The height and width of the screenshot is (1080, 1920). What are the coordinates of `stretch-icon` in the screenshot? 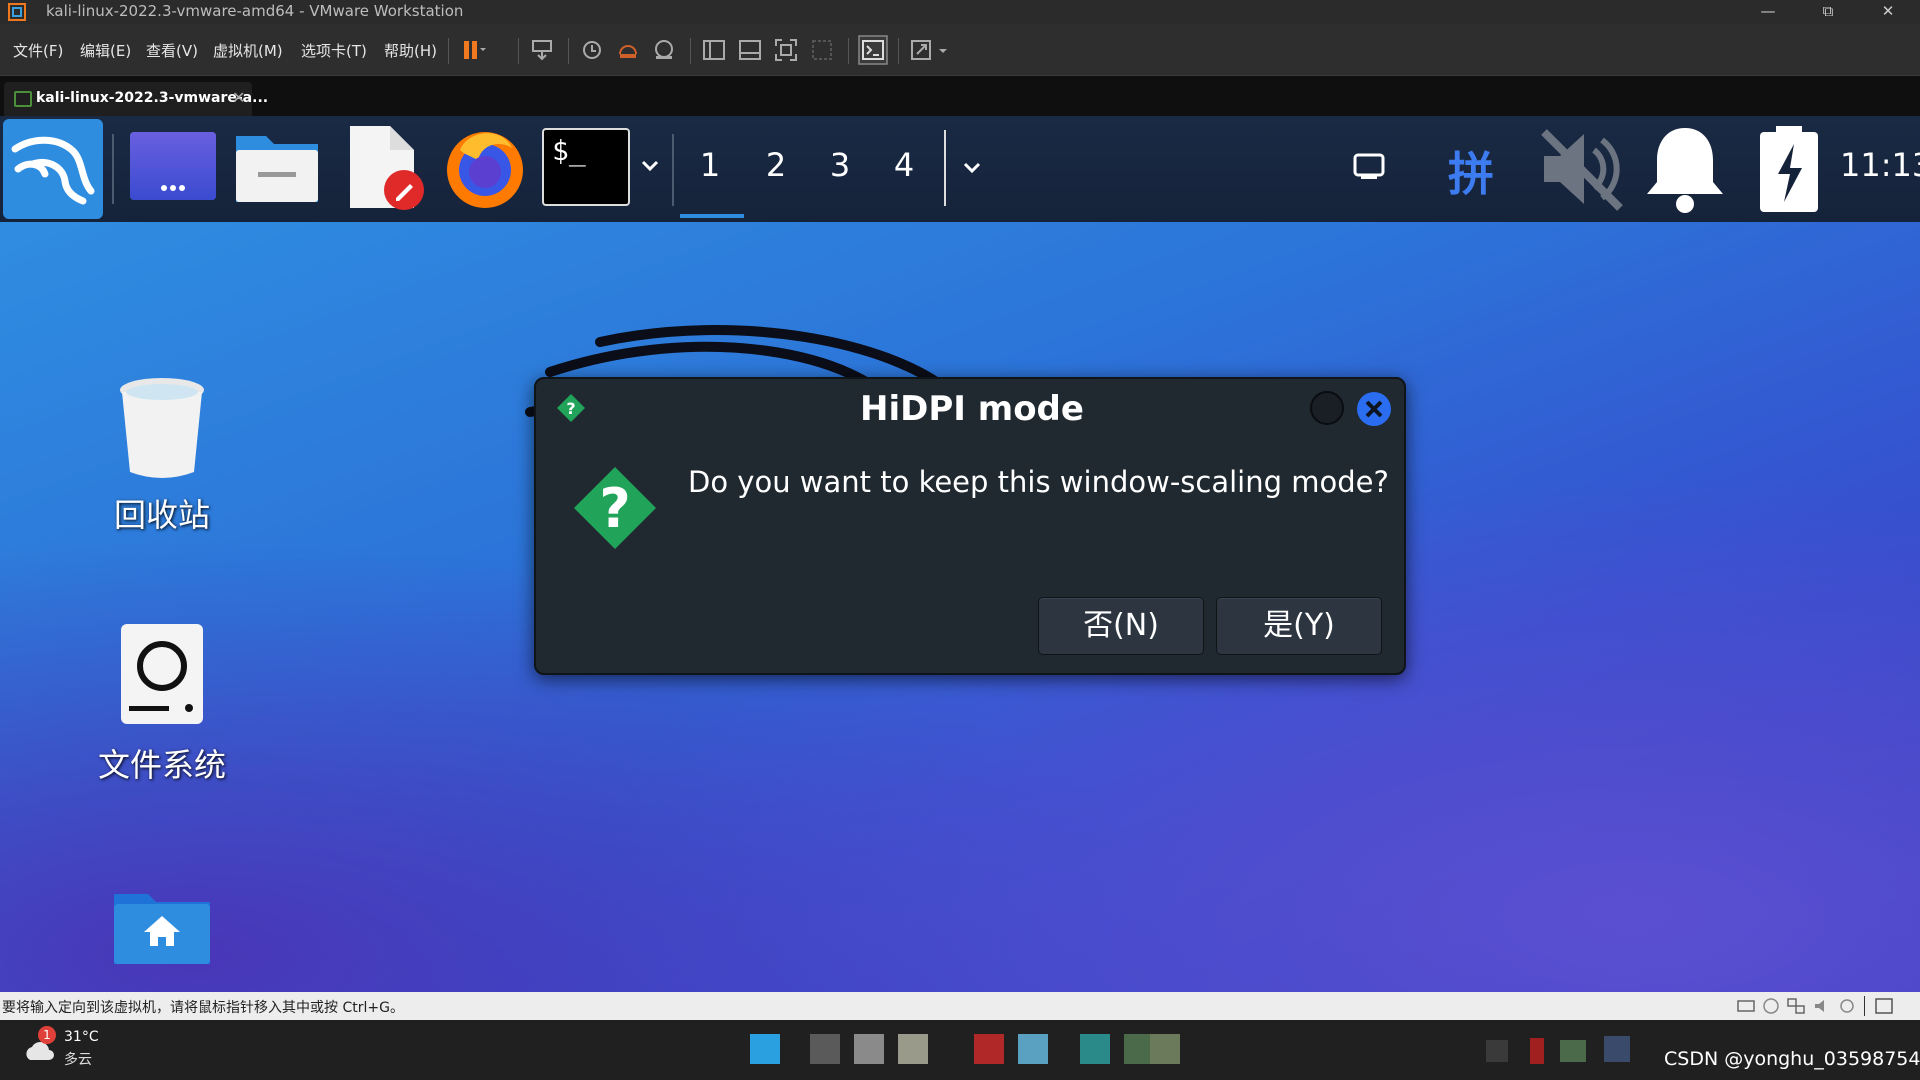 It's located at (922, 50).